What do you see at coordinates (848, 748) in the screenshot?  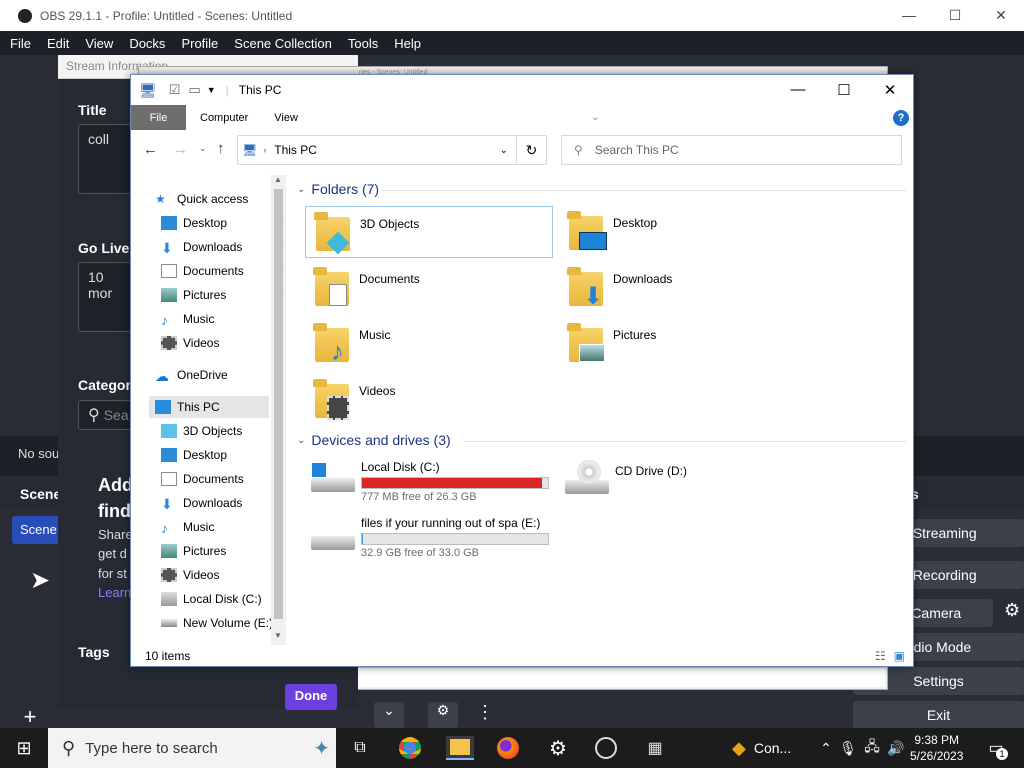 I see `microphone-icon: 🎙` at bounding box center [848, 748].